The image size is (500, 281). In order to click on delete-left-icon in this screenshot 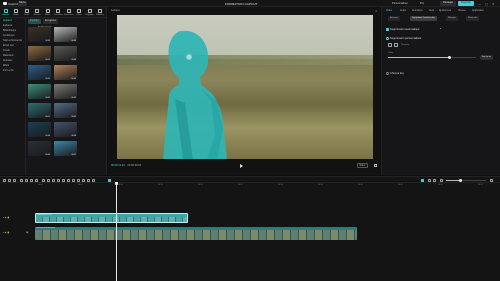, I will do `click(26, 180)`.